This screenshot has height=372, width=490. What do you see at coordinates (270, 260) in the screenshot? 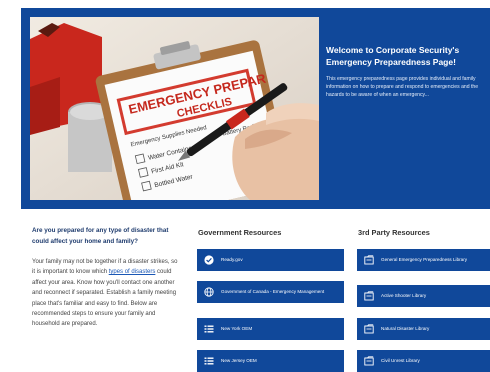
I see `ready-gov-button: Ready.gov` at bounding box center [270, 260].